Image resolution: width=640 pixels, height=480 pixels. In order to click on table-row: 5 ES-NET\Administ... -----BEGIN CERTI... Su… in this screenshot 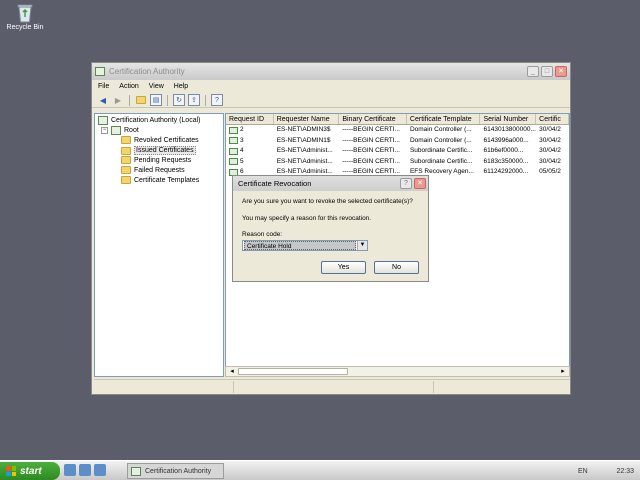, I will do `click(397, 162)`.